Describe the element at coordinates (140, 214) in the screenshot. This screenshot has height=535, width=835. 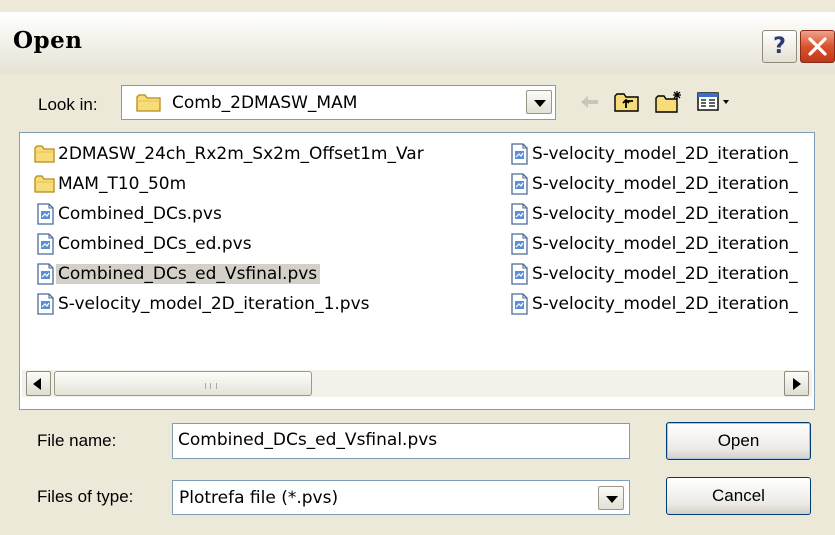
I see `file-name: Combined_DCs.pvs` at that location.